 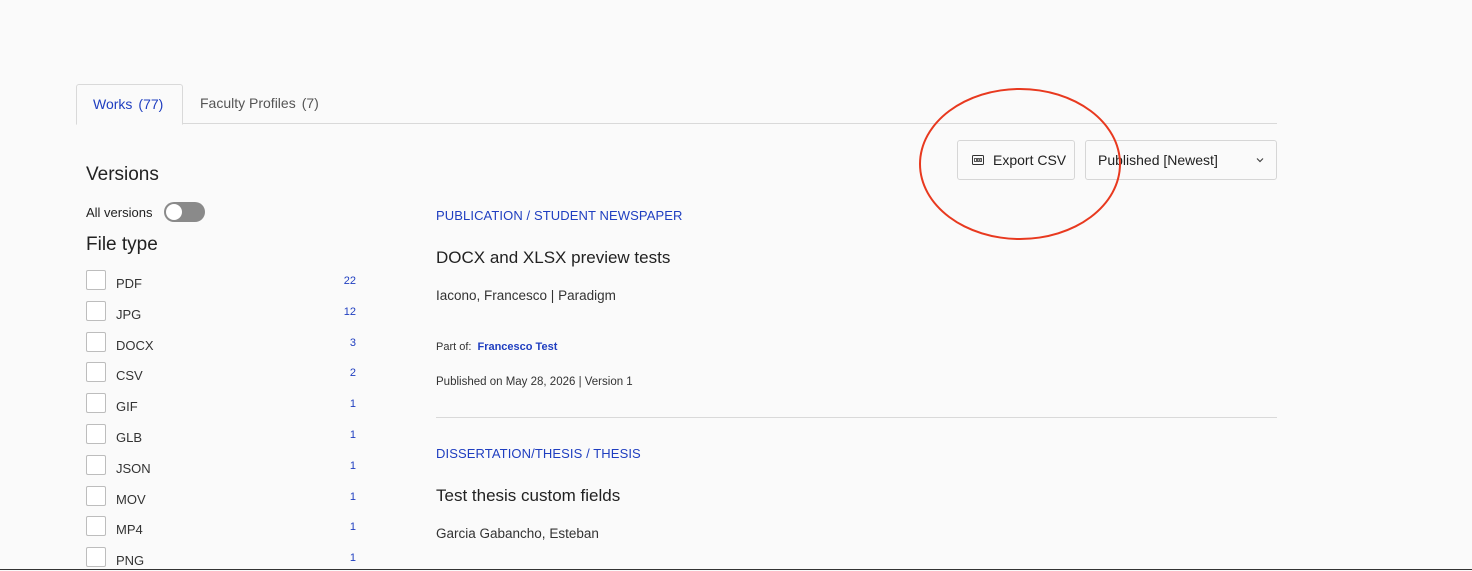 What do you see at coordinates (129, 530) in the screenshot?
I see `file-type-label: MP4` at bounding box center [129, 530].